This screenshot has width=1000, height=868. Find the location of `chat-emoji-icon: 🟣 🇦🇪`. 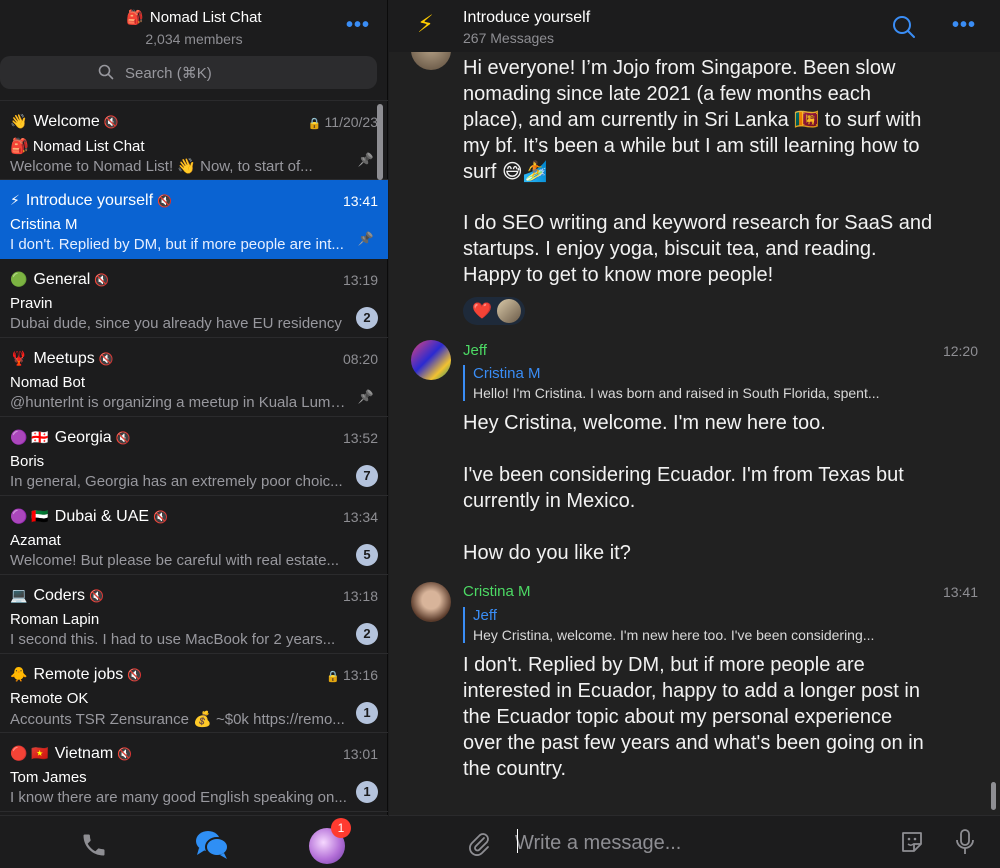

chat-emoji-icon: 🟣 🇦🇪 is located at coordinates (29, 516).